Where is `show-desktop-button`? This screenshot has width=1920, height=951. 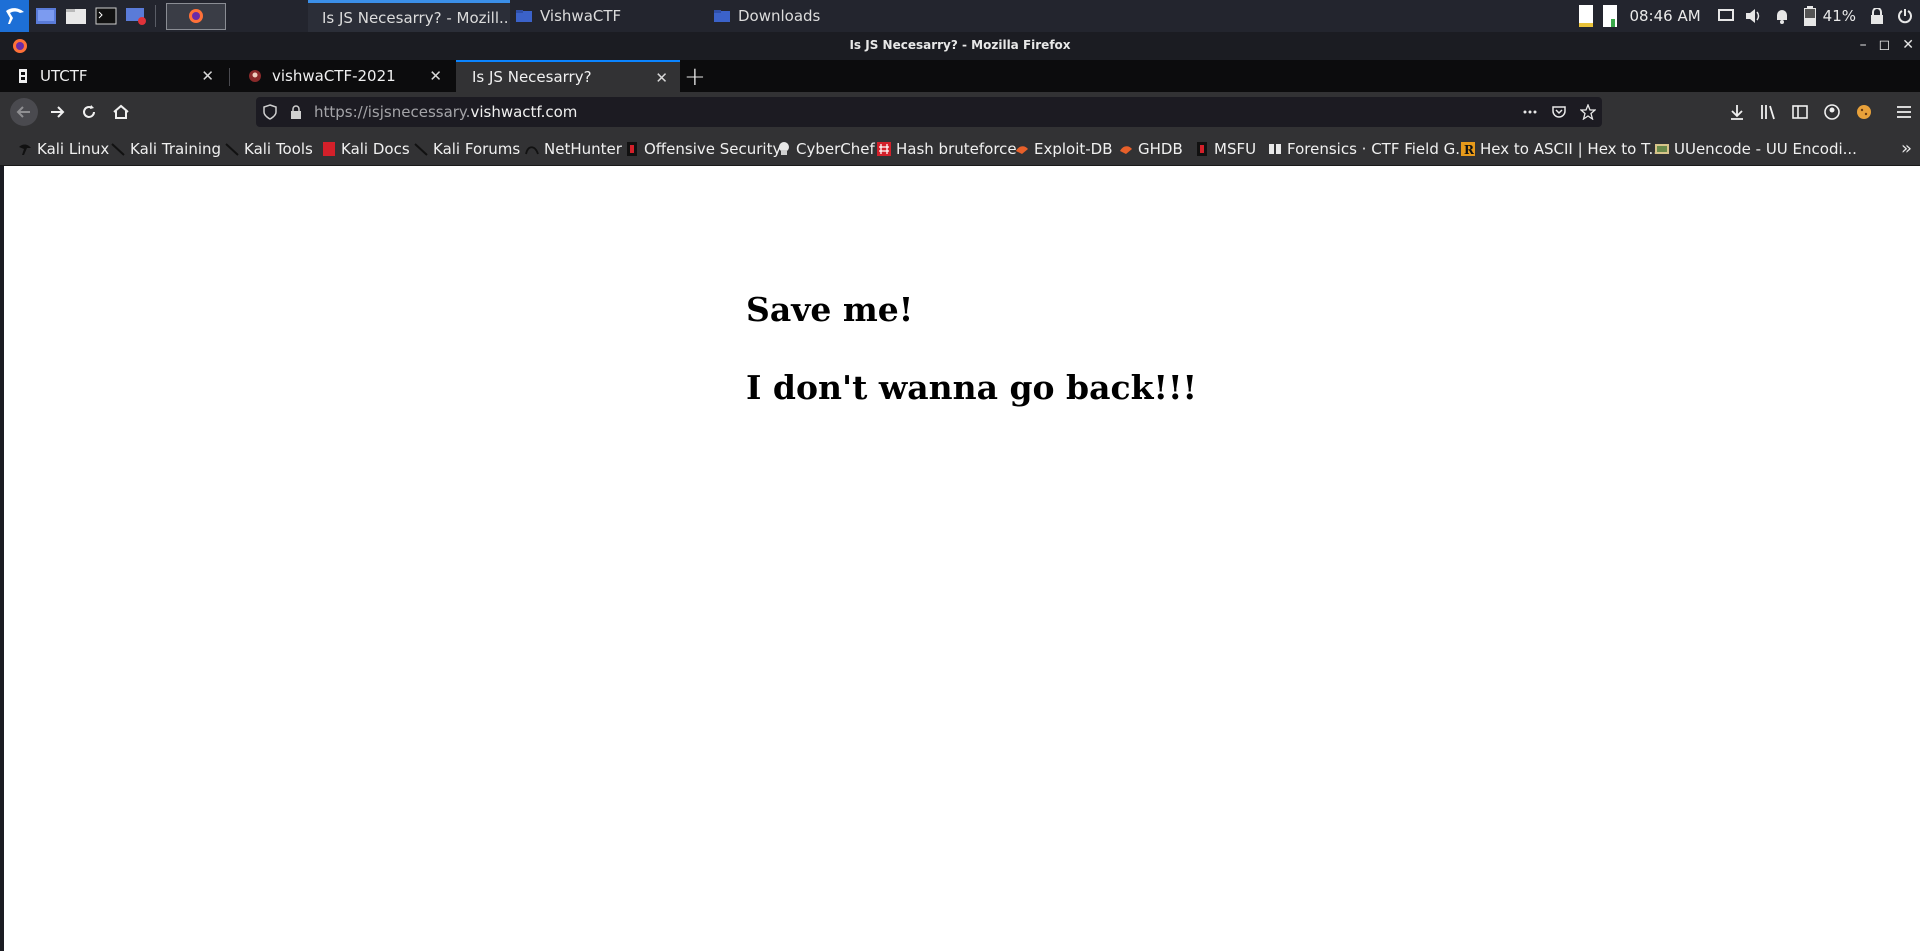 show-desktop-button is located at coordinates (45, 16).